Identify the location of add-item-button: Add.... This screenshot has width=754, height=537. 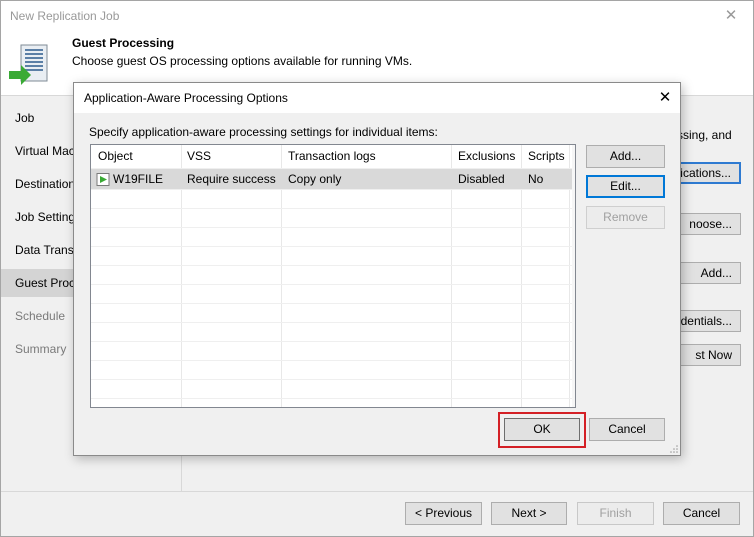
(625, 156).